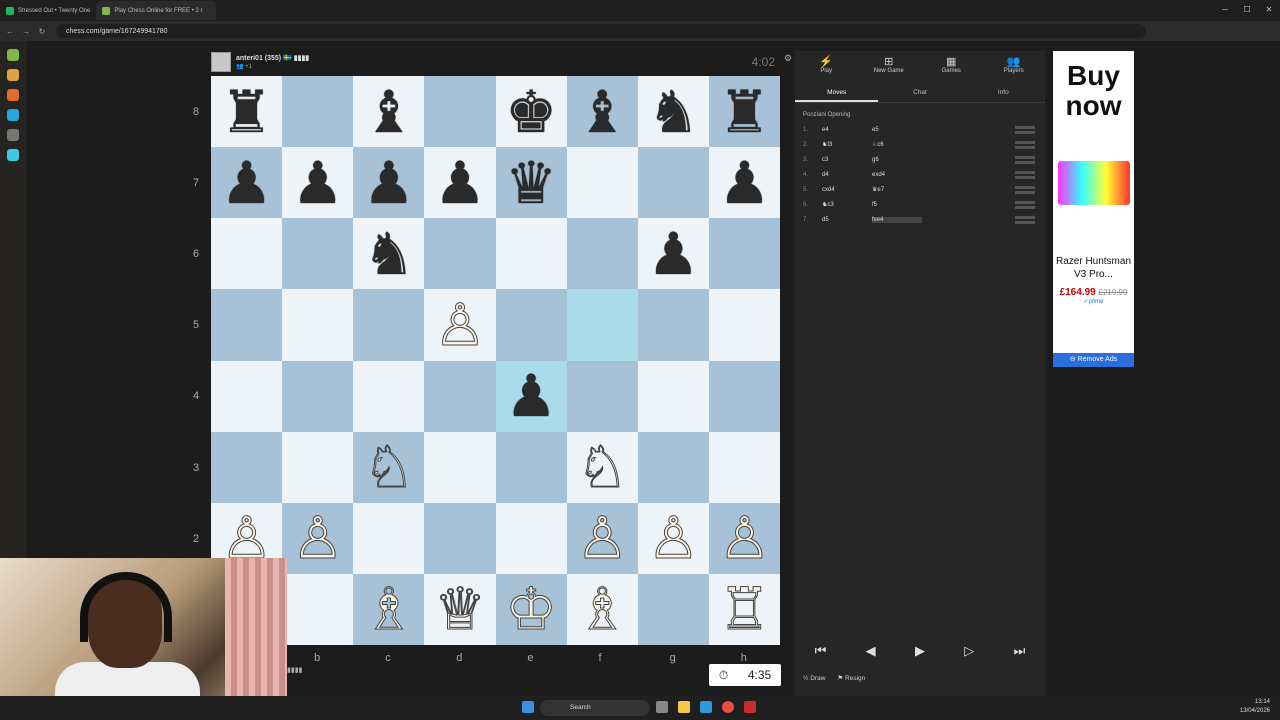  Describe the element at coordinates (673, 112) in the screenshot. I see `square-g8: ♞` at that location.